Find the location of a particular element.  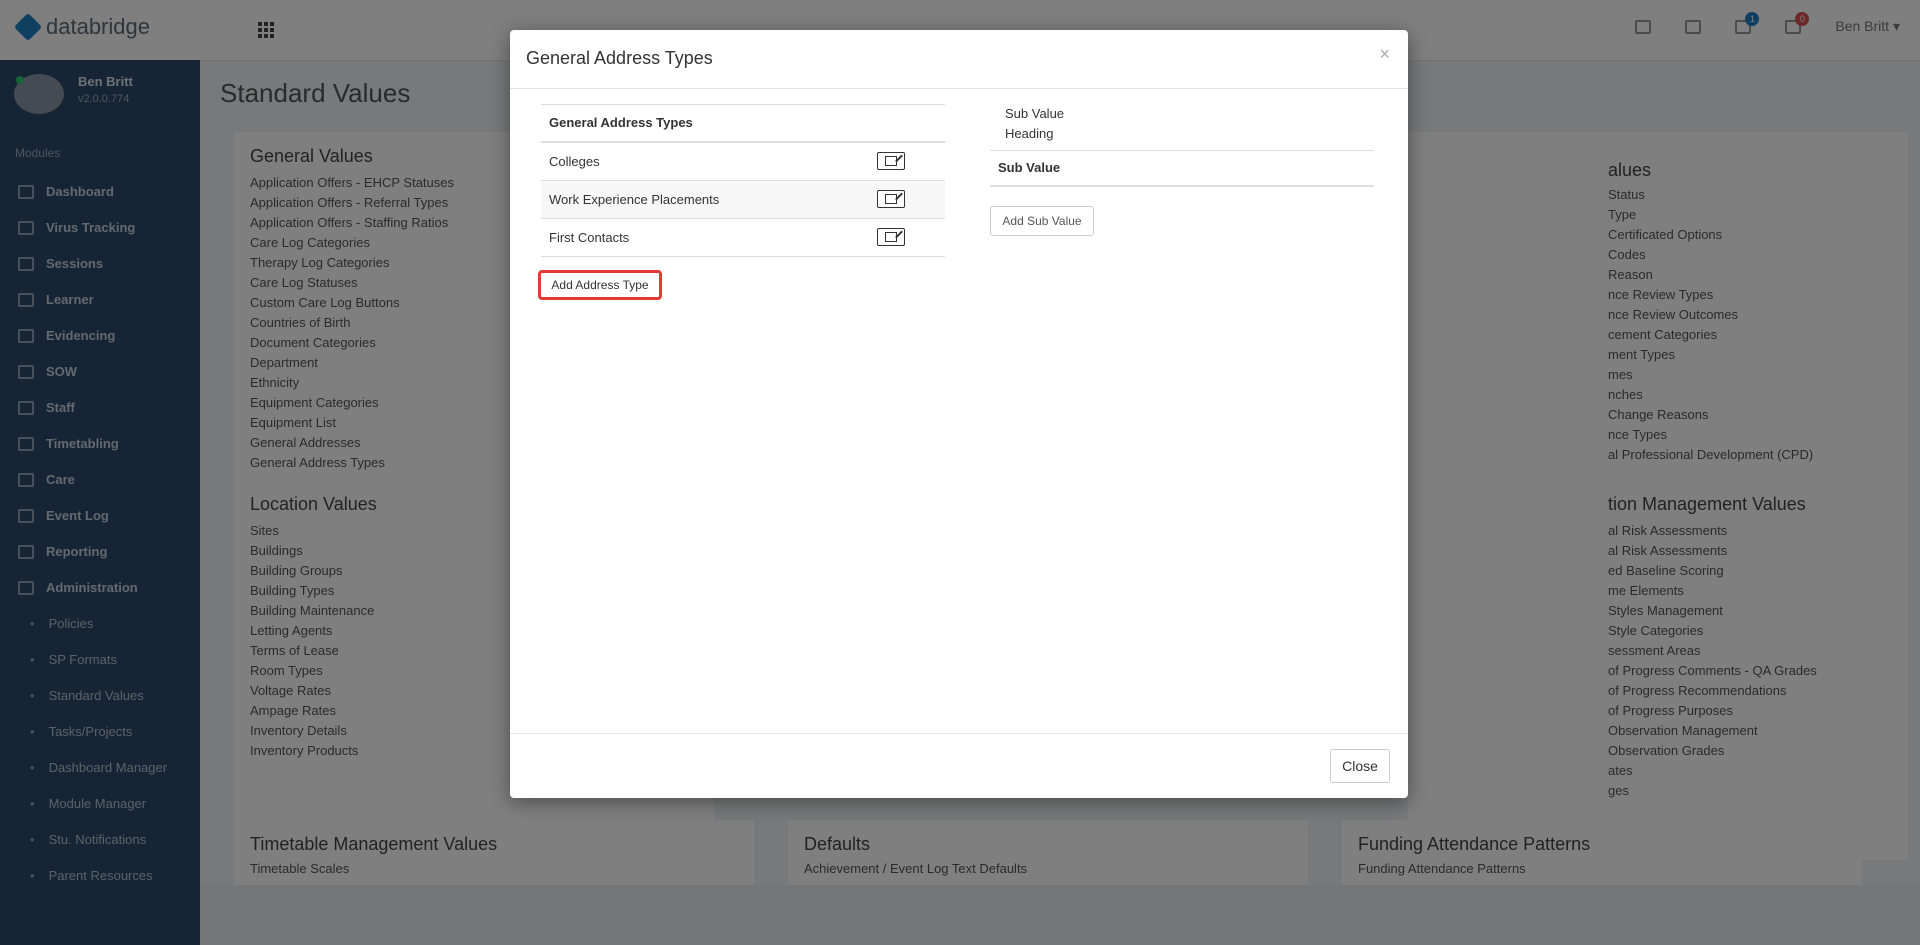

close-button: Close is located at coordinates (1360, 766).